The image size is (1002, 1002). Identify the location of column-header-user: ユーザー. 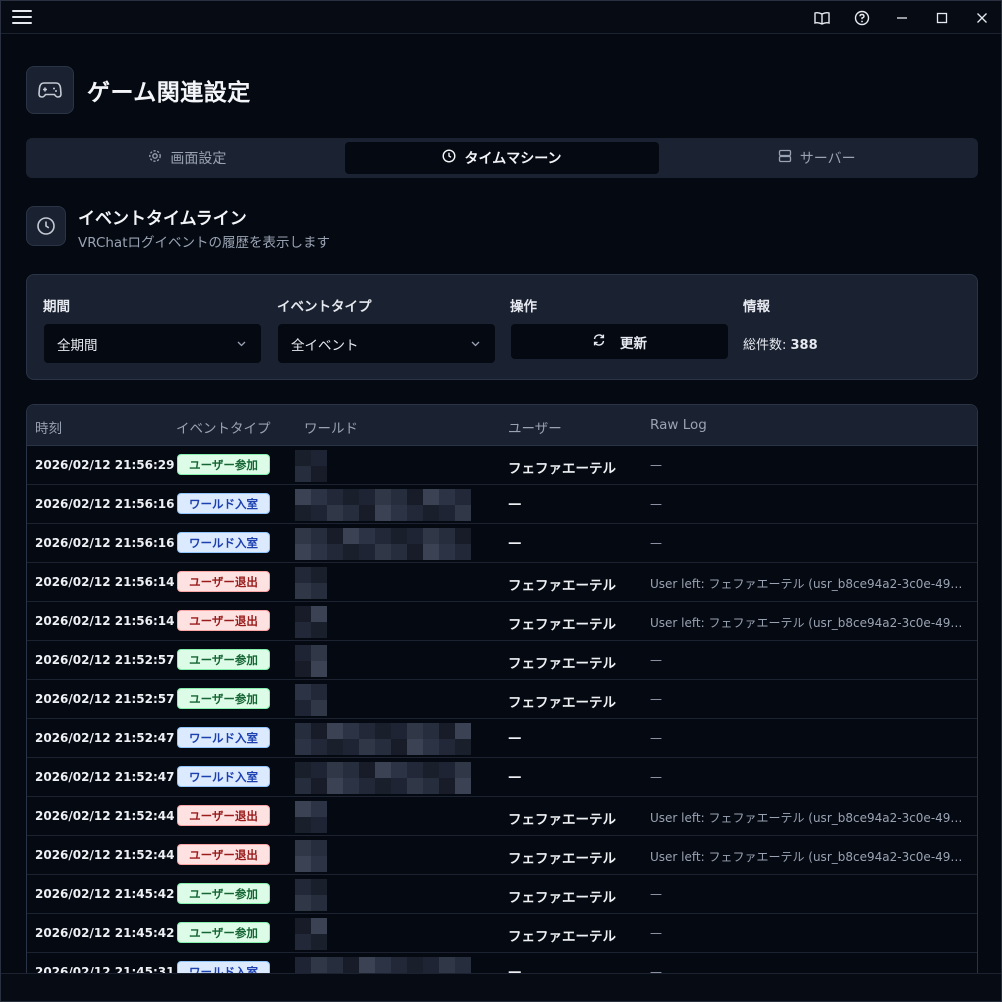
(535, 427).